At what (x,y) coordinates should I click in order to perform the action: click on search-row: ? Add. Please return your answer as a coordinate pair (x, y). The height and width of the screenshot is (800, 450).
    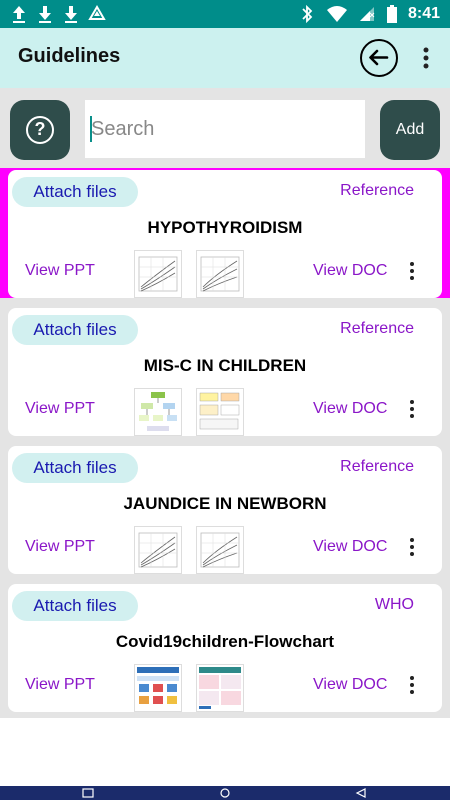
    Looking at the image, I should click on (225, 128).